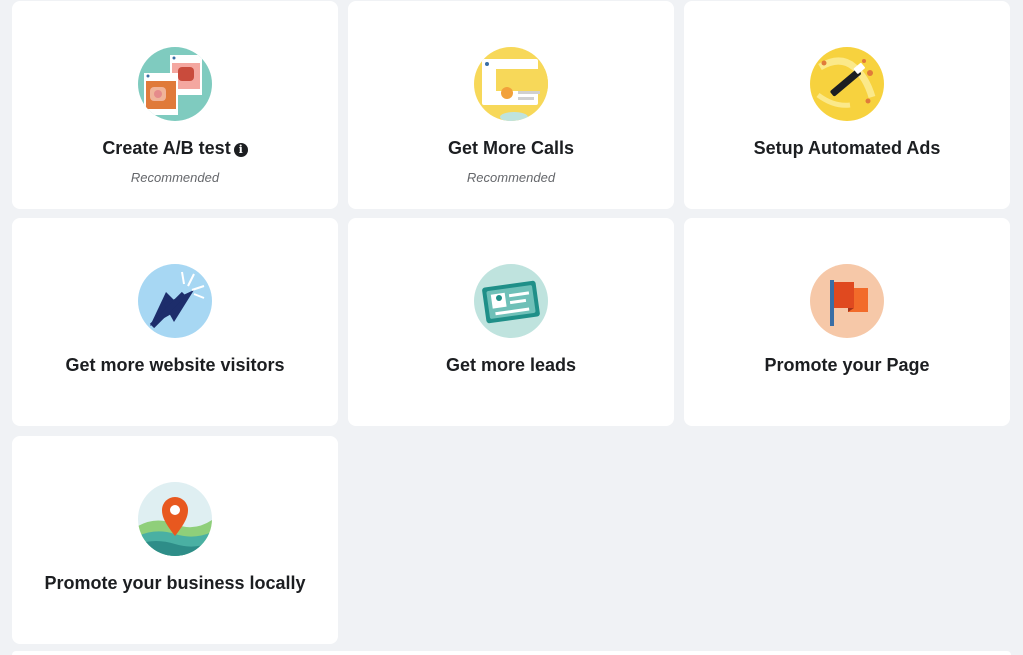 Image resolution: width=1023 pixels, height=655 pixels. I want to click on card-title: Promote your business locally, so click(175, 583).